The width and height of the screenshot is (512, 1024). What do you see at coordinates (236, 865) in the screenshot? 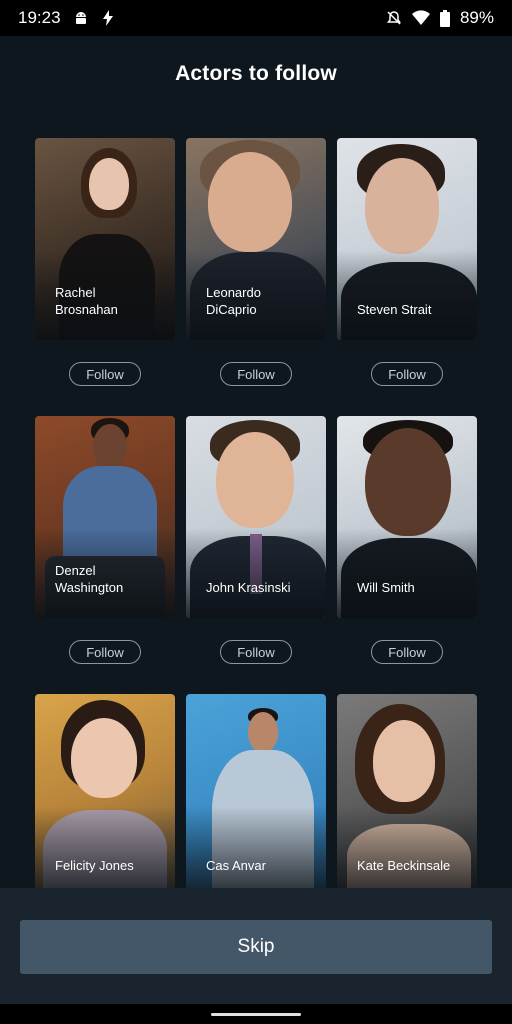
I see `actor-name: Cas Anvar` at bounding box center [236, 865].